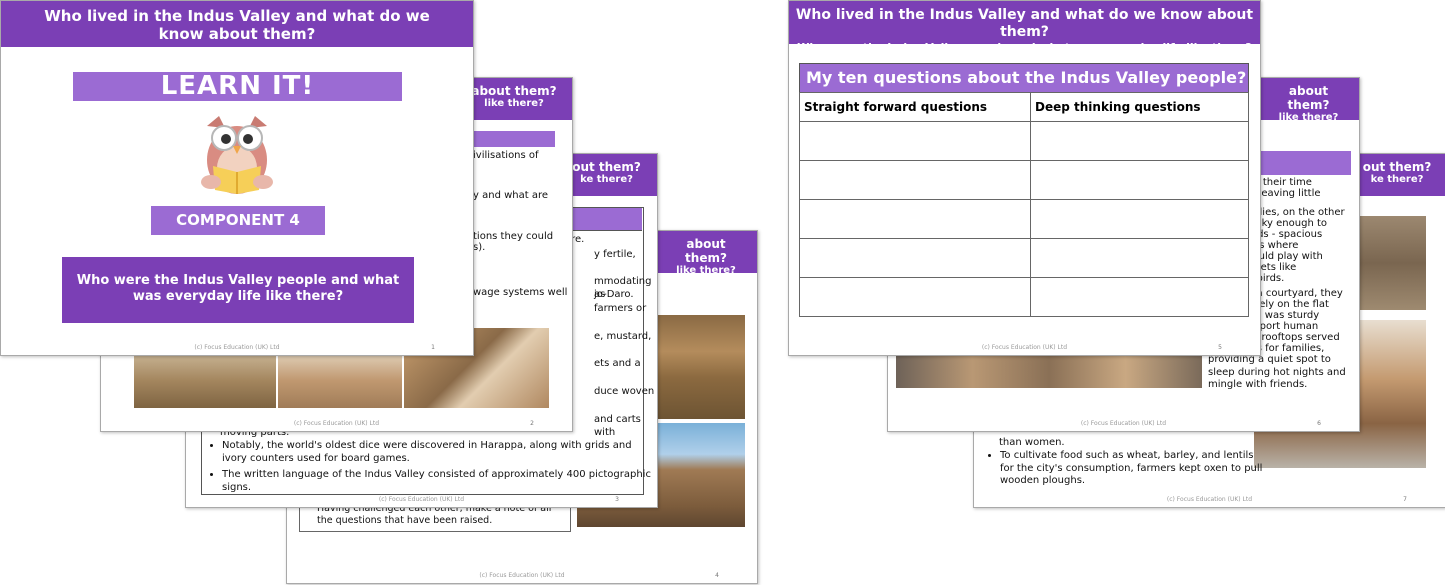 The width and height of the screenshot is (1445, 585). Describe the element at coordinates (617, 426) in the screenshot. I see `slide-3-frag-9: and carts with` at that location.